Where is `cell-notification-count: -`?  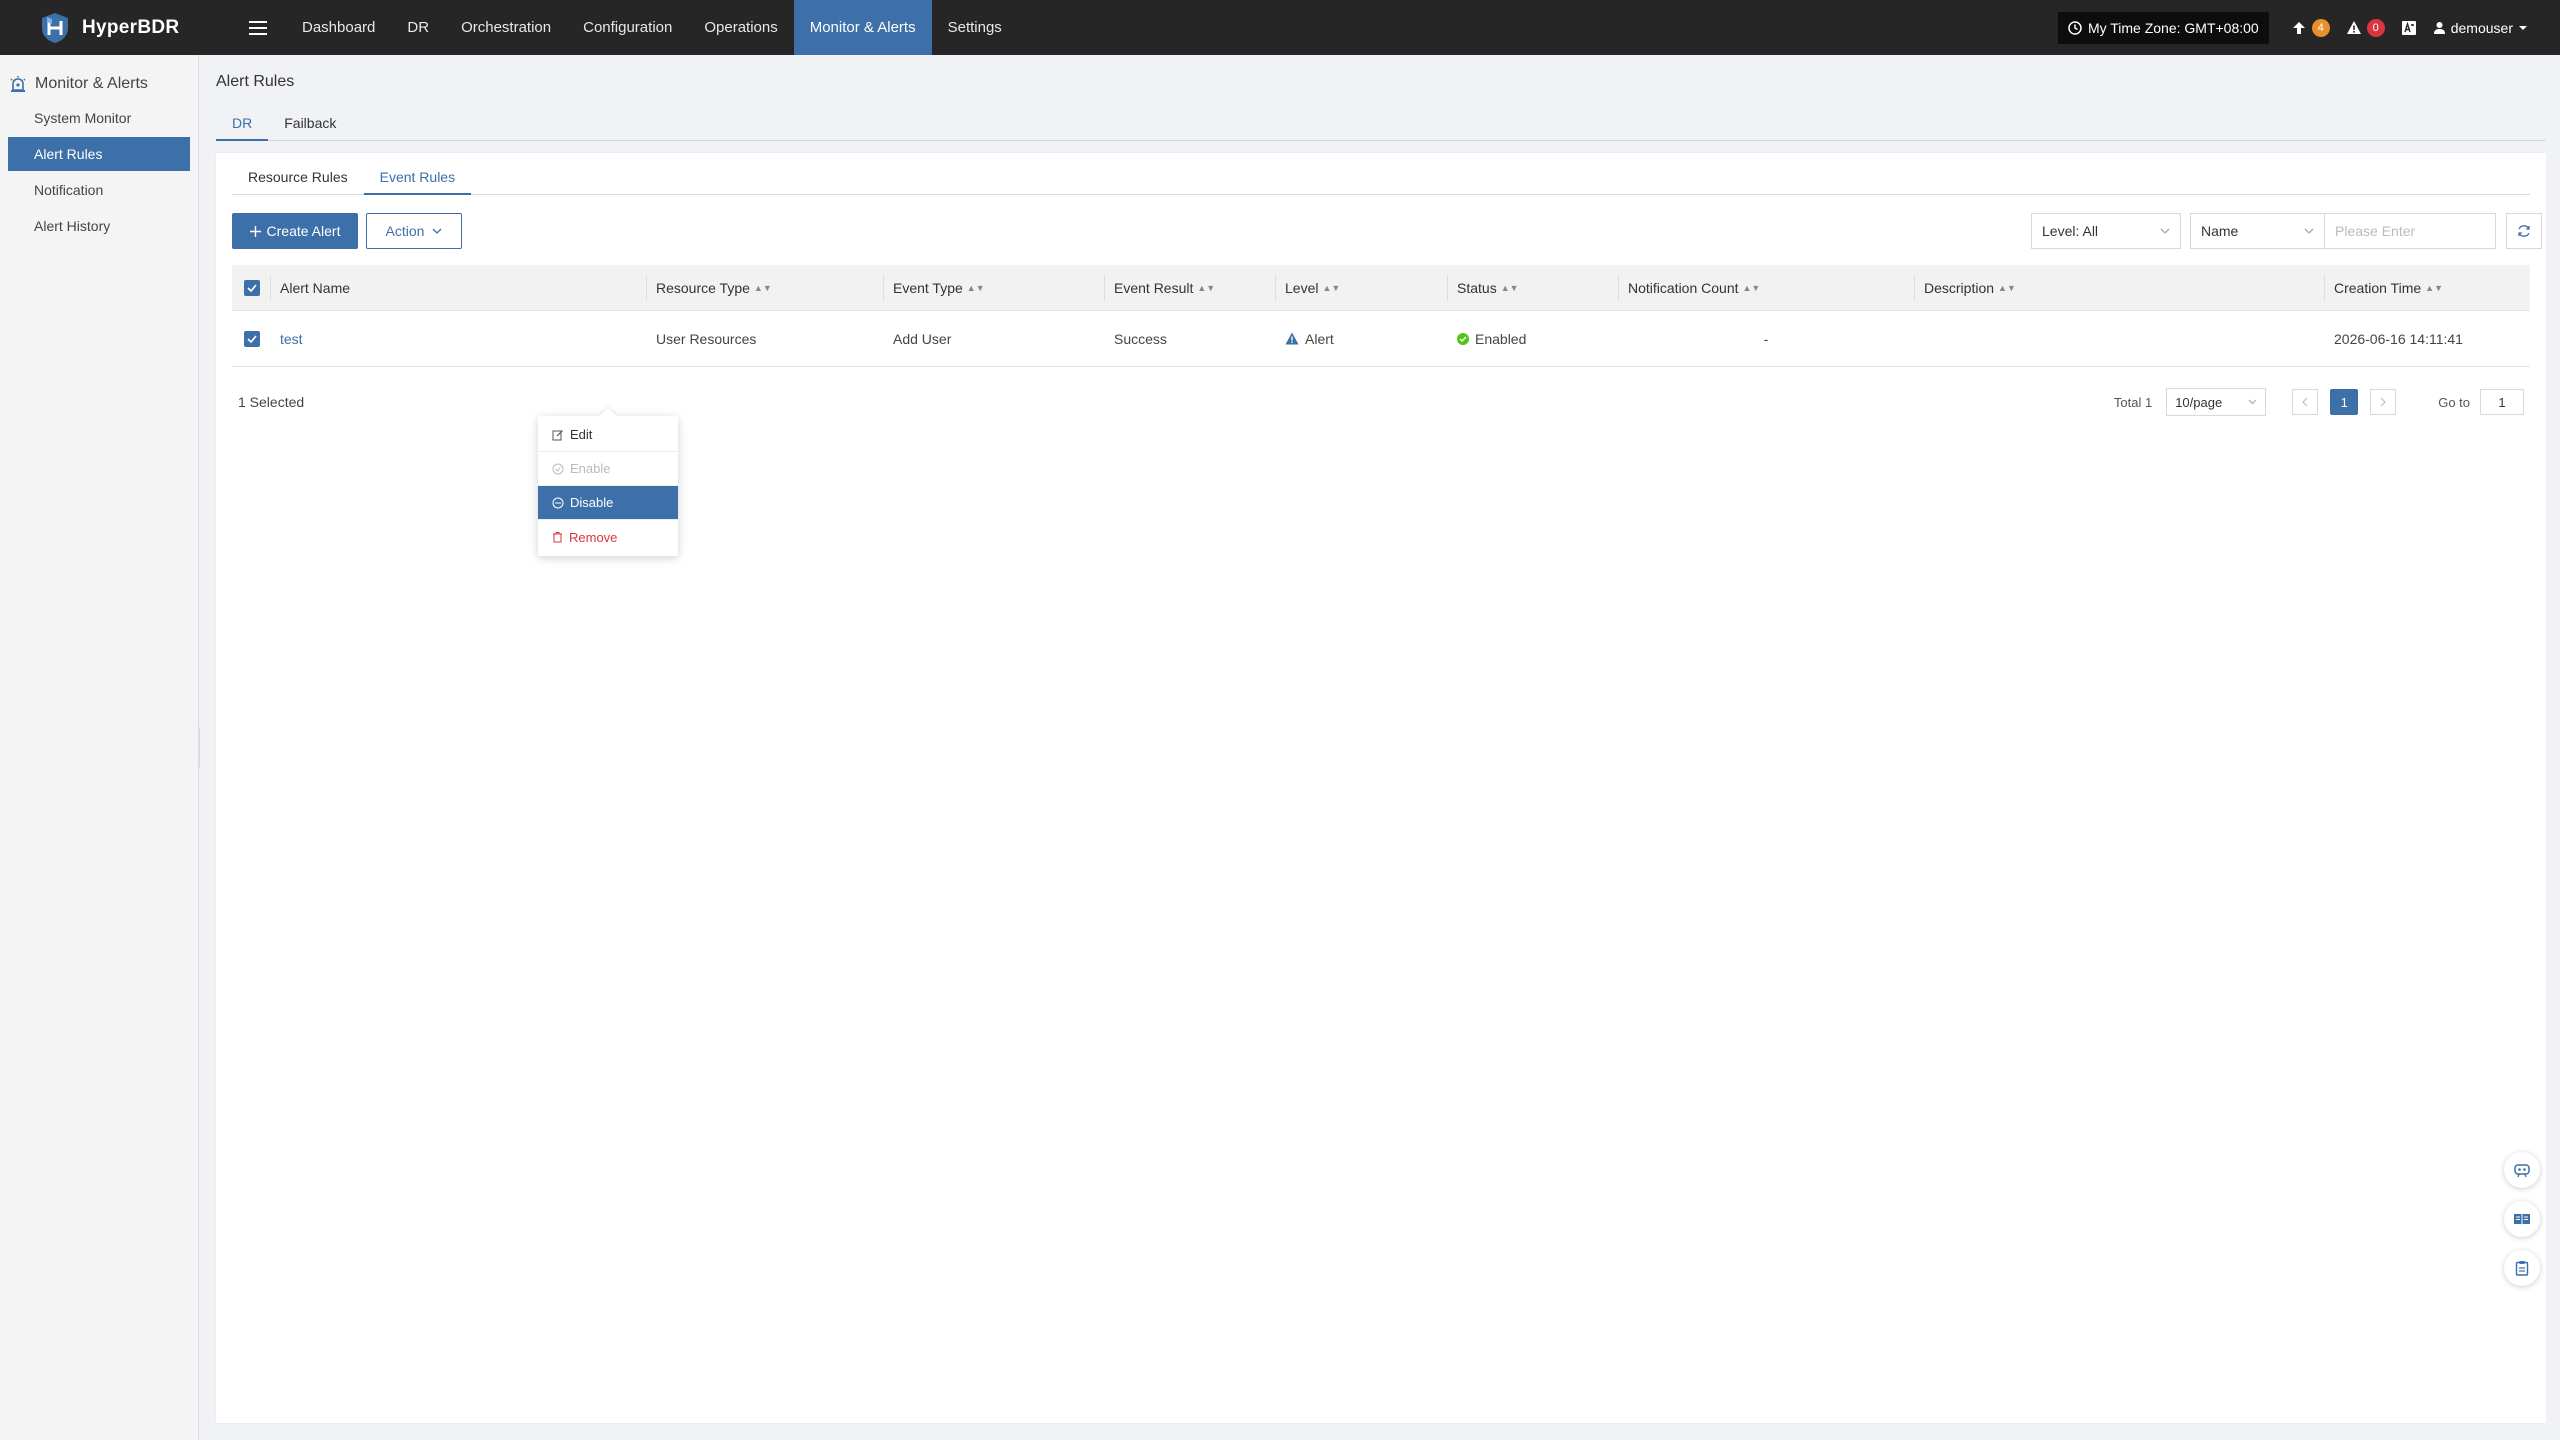
cell-notification-count: - is located at coordinates (1766, 338).